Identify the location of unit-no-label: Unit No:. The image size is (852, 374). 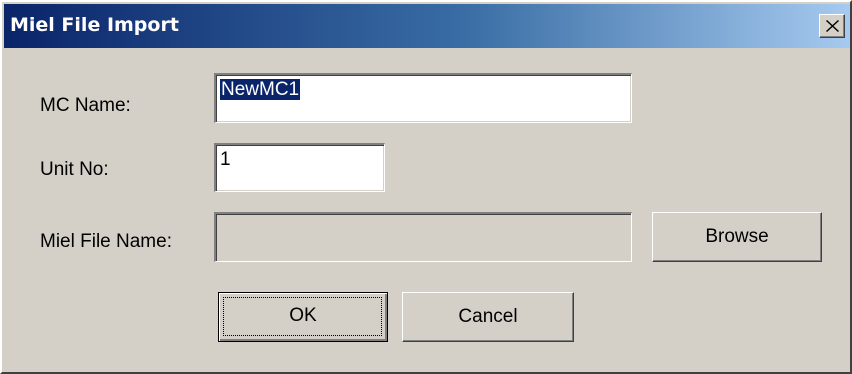
(74, 169).